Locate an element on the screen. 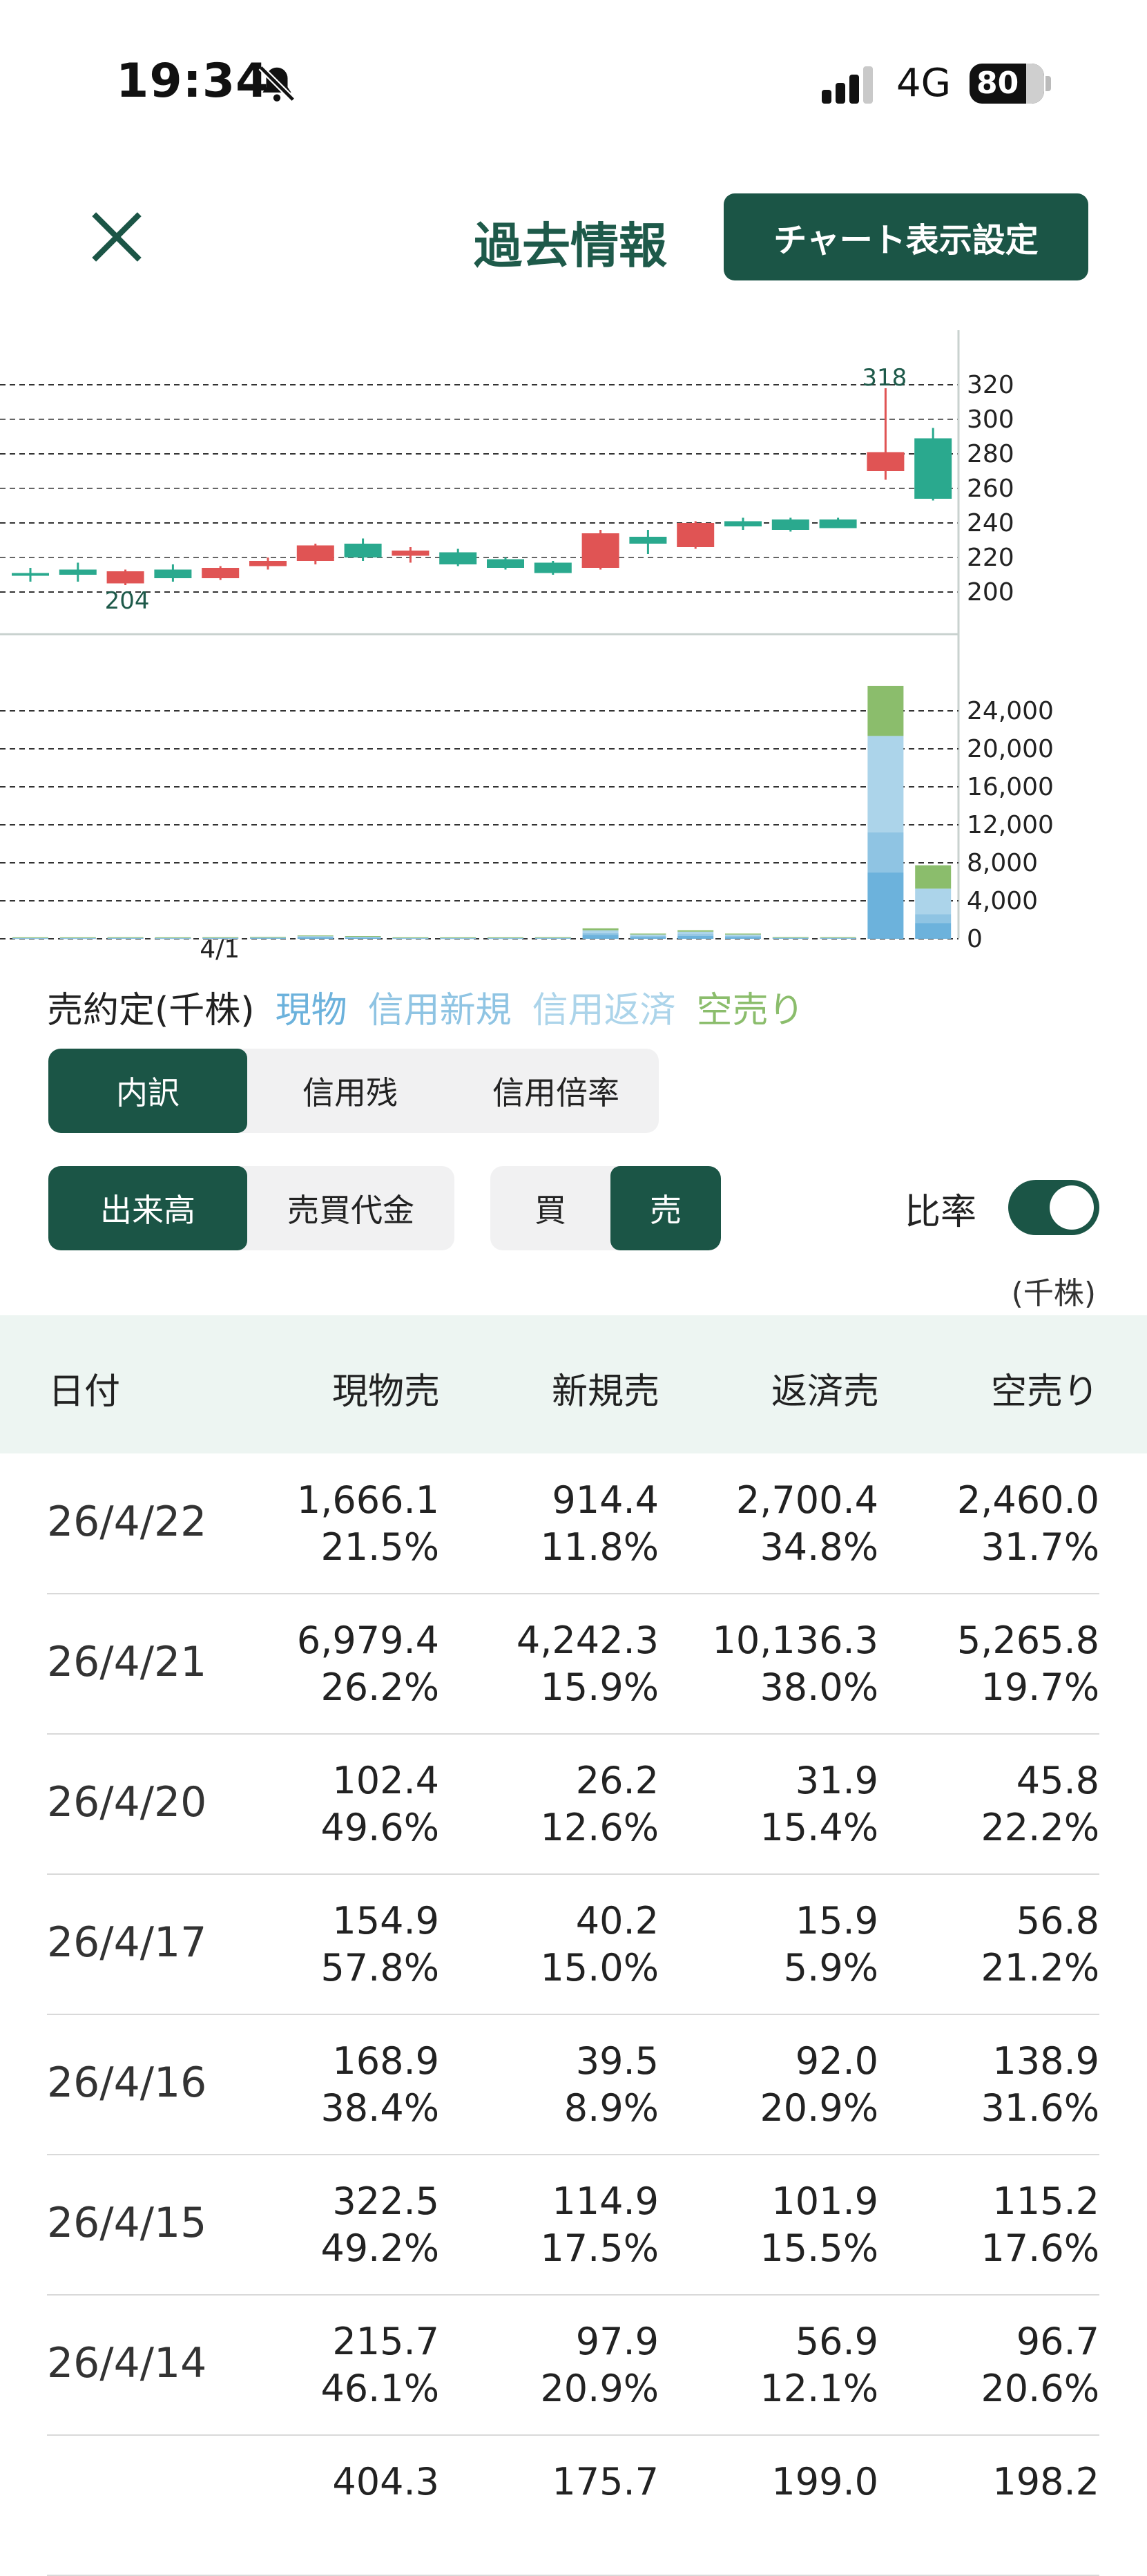  price-tick-label: 300 is located at coordinates (991, 420).